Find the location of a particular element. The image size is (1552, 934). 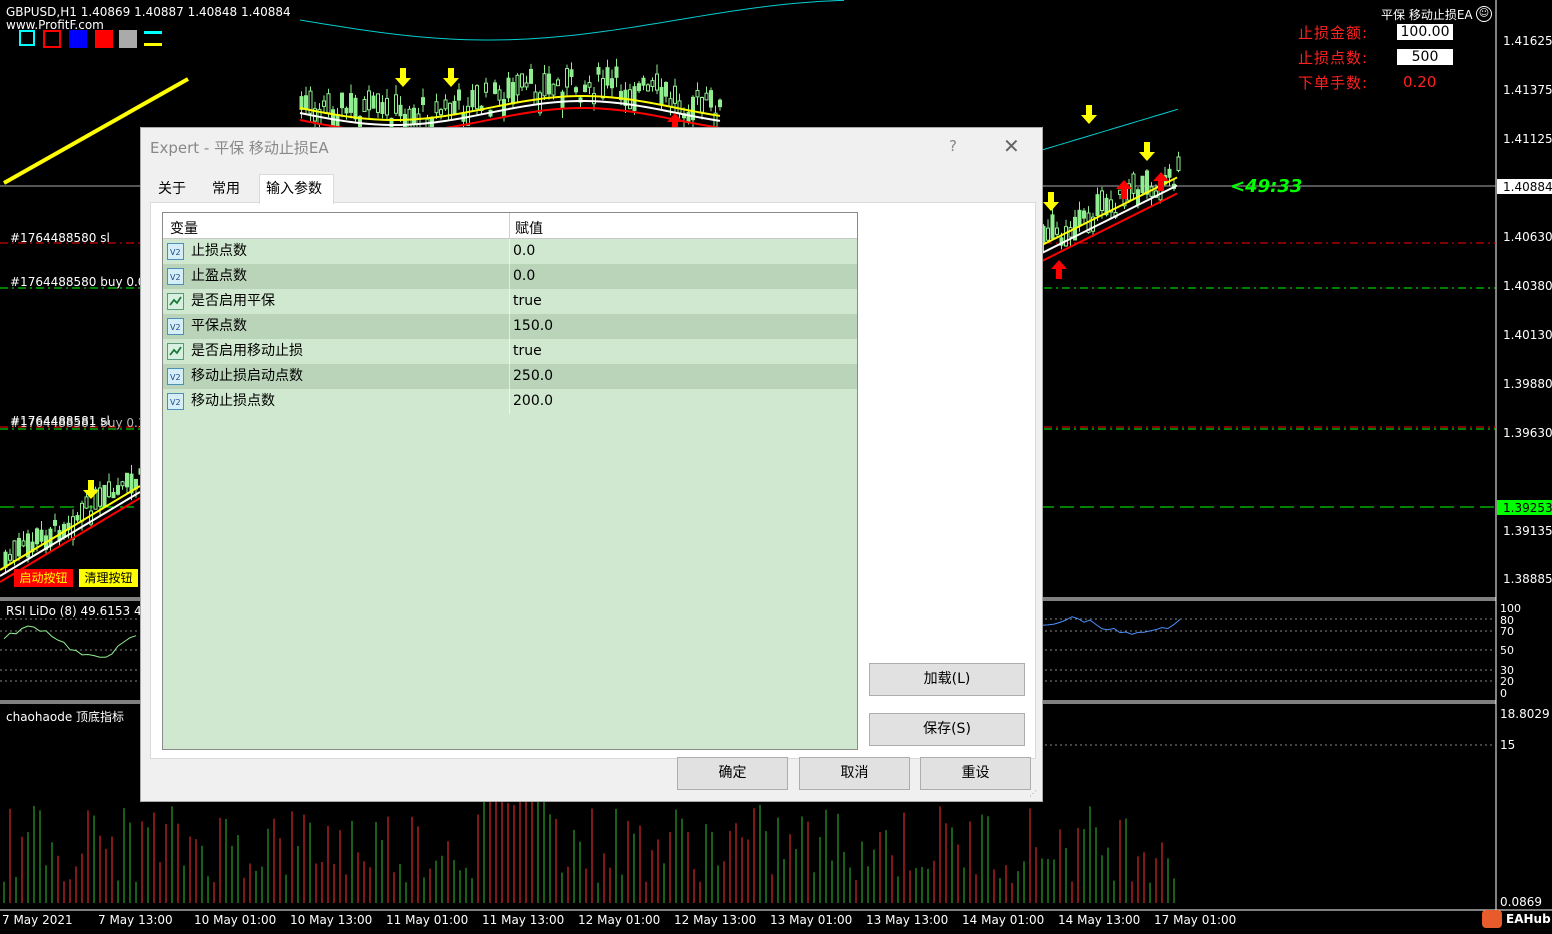

close-icon: ✕ is located at coordinates (1011, 146).